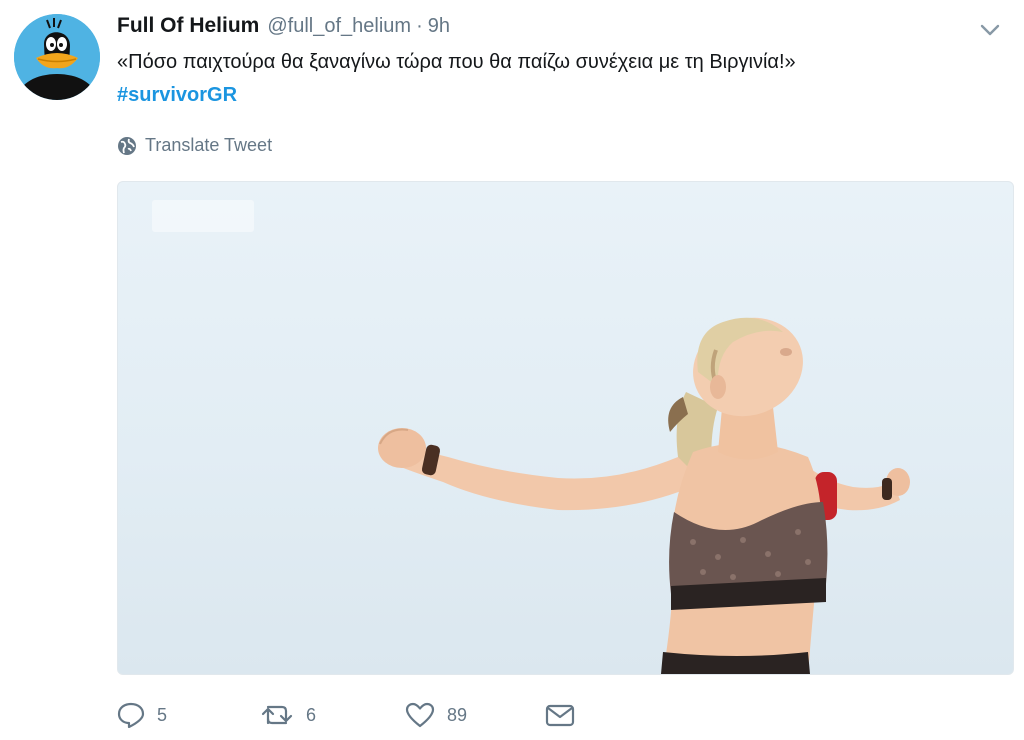 The width and height of the screenshot is (1024, 740). I want to click on more-options-button, so click(990, 30).